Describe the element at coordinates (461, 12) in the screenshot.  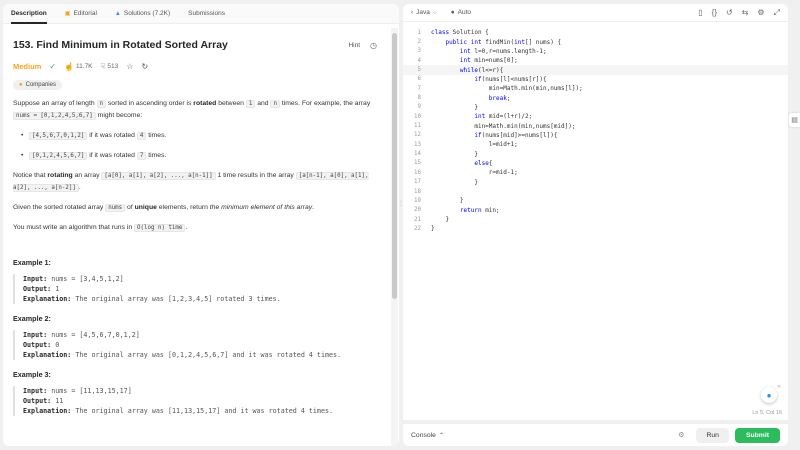
I see `auto-toggle: ● Auto` at that location.